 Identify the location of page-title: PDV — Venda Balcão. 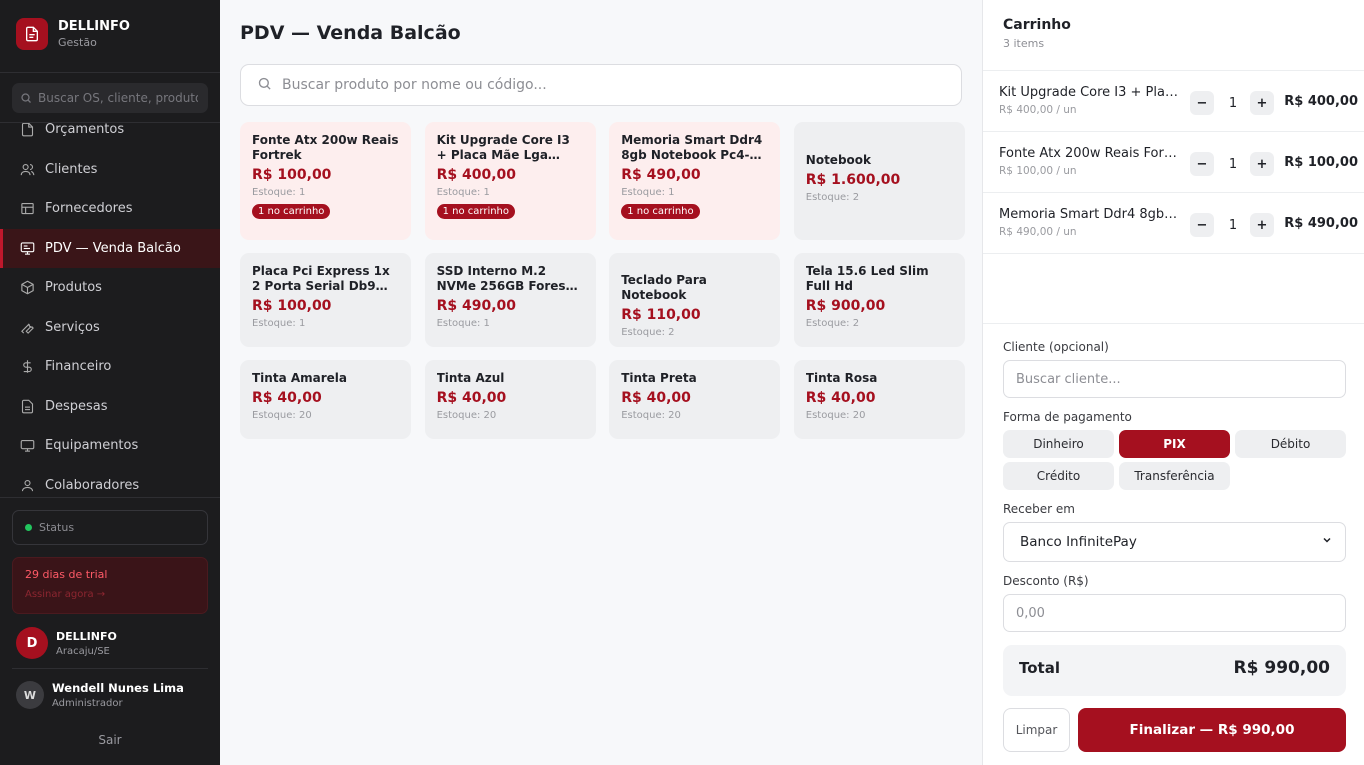
(350, 33).